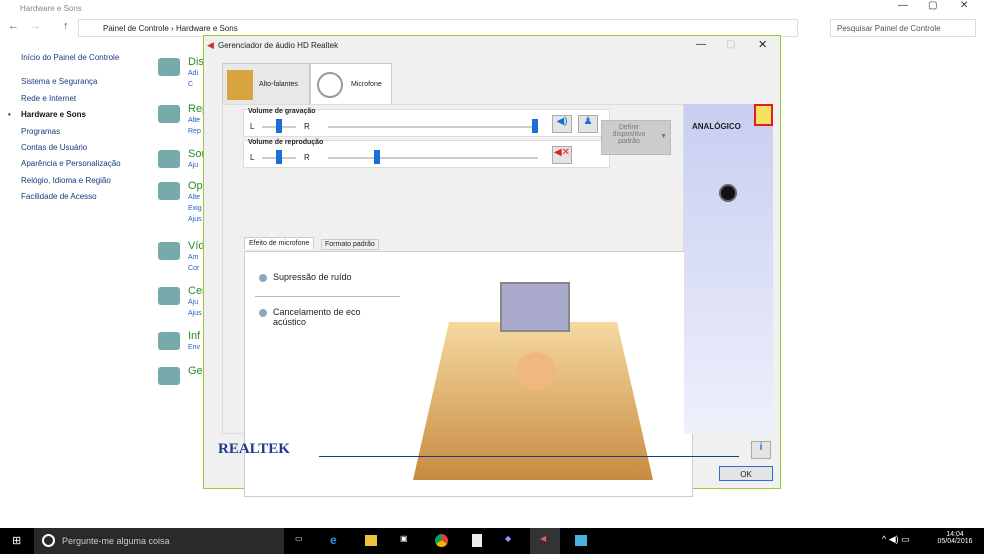 The image size is (984, 554). What do you see at coordinates (207, 28) in the screenshot?
I see `breadcrumb-item: Hardware e Sons` at bounding box center [207, 28].